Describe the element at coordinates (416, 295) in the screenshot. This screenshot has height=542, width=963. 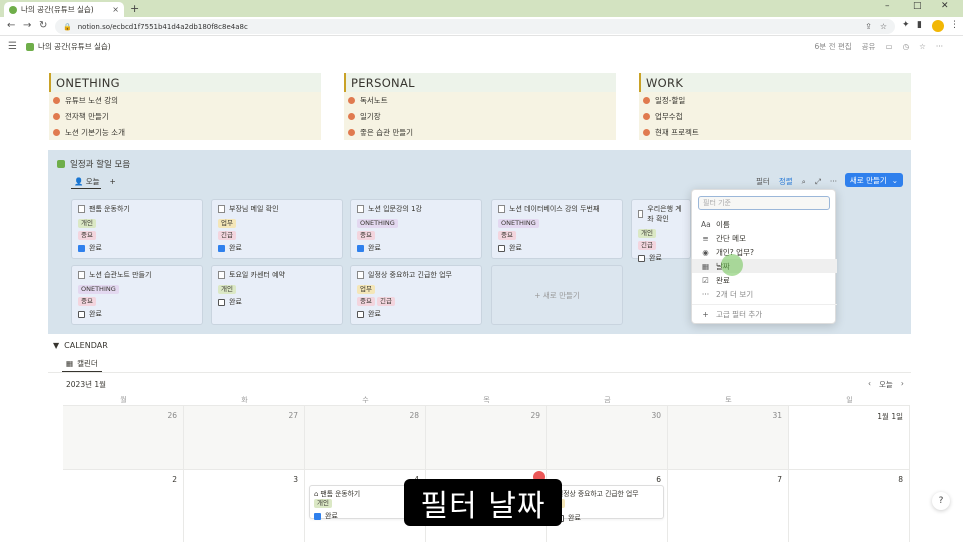
I see `gallery-card: 일정상 중요하고 긴급한 업무 업무 중요 긴급 완료` at that location.